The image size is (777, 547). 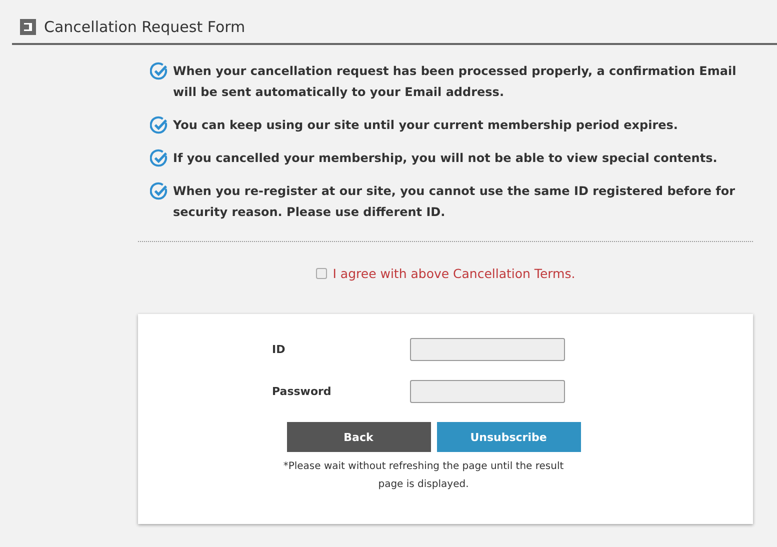 What do you see at coordinates (445, 158) in the screenshot?
I see `term-text: If you cancelled your membership, you will not be able to view special contents.` at bounding box center [445, 158].